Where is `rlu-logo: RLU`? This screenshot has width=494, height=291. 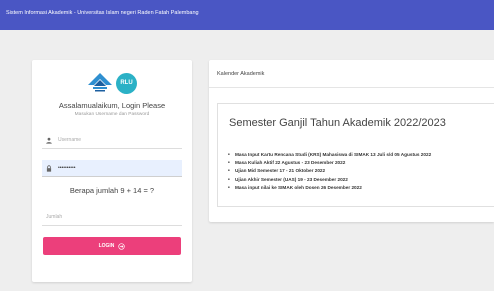 rlu-logo: RLU is located at coordinates (126, 83).